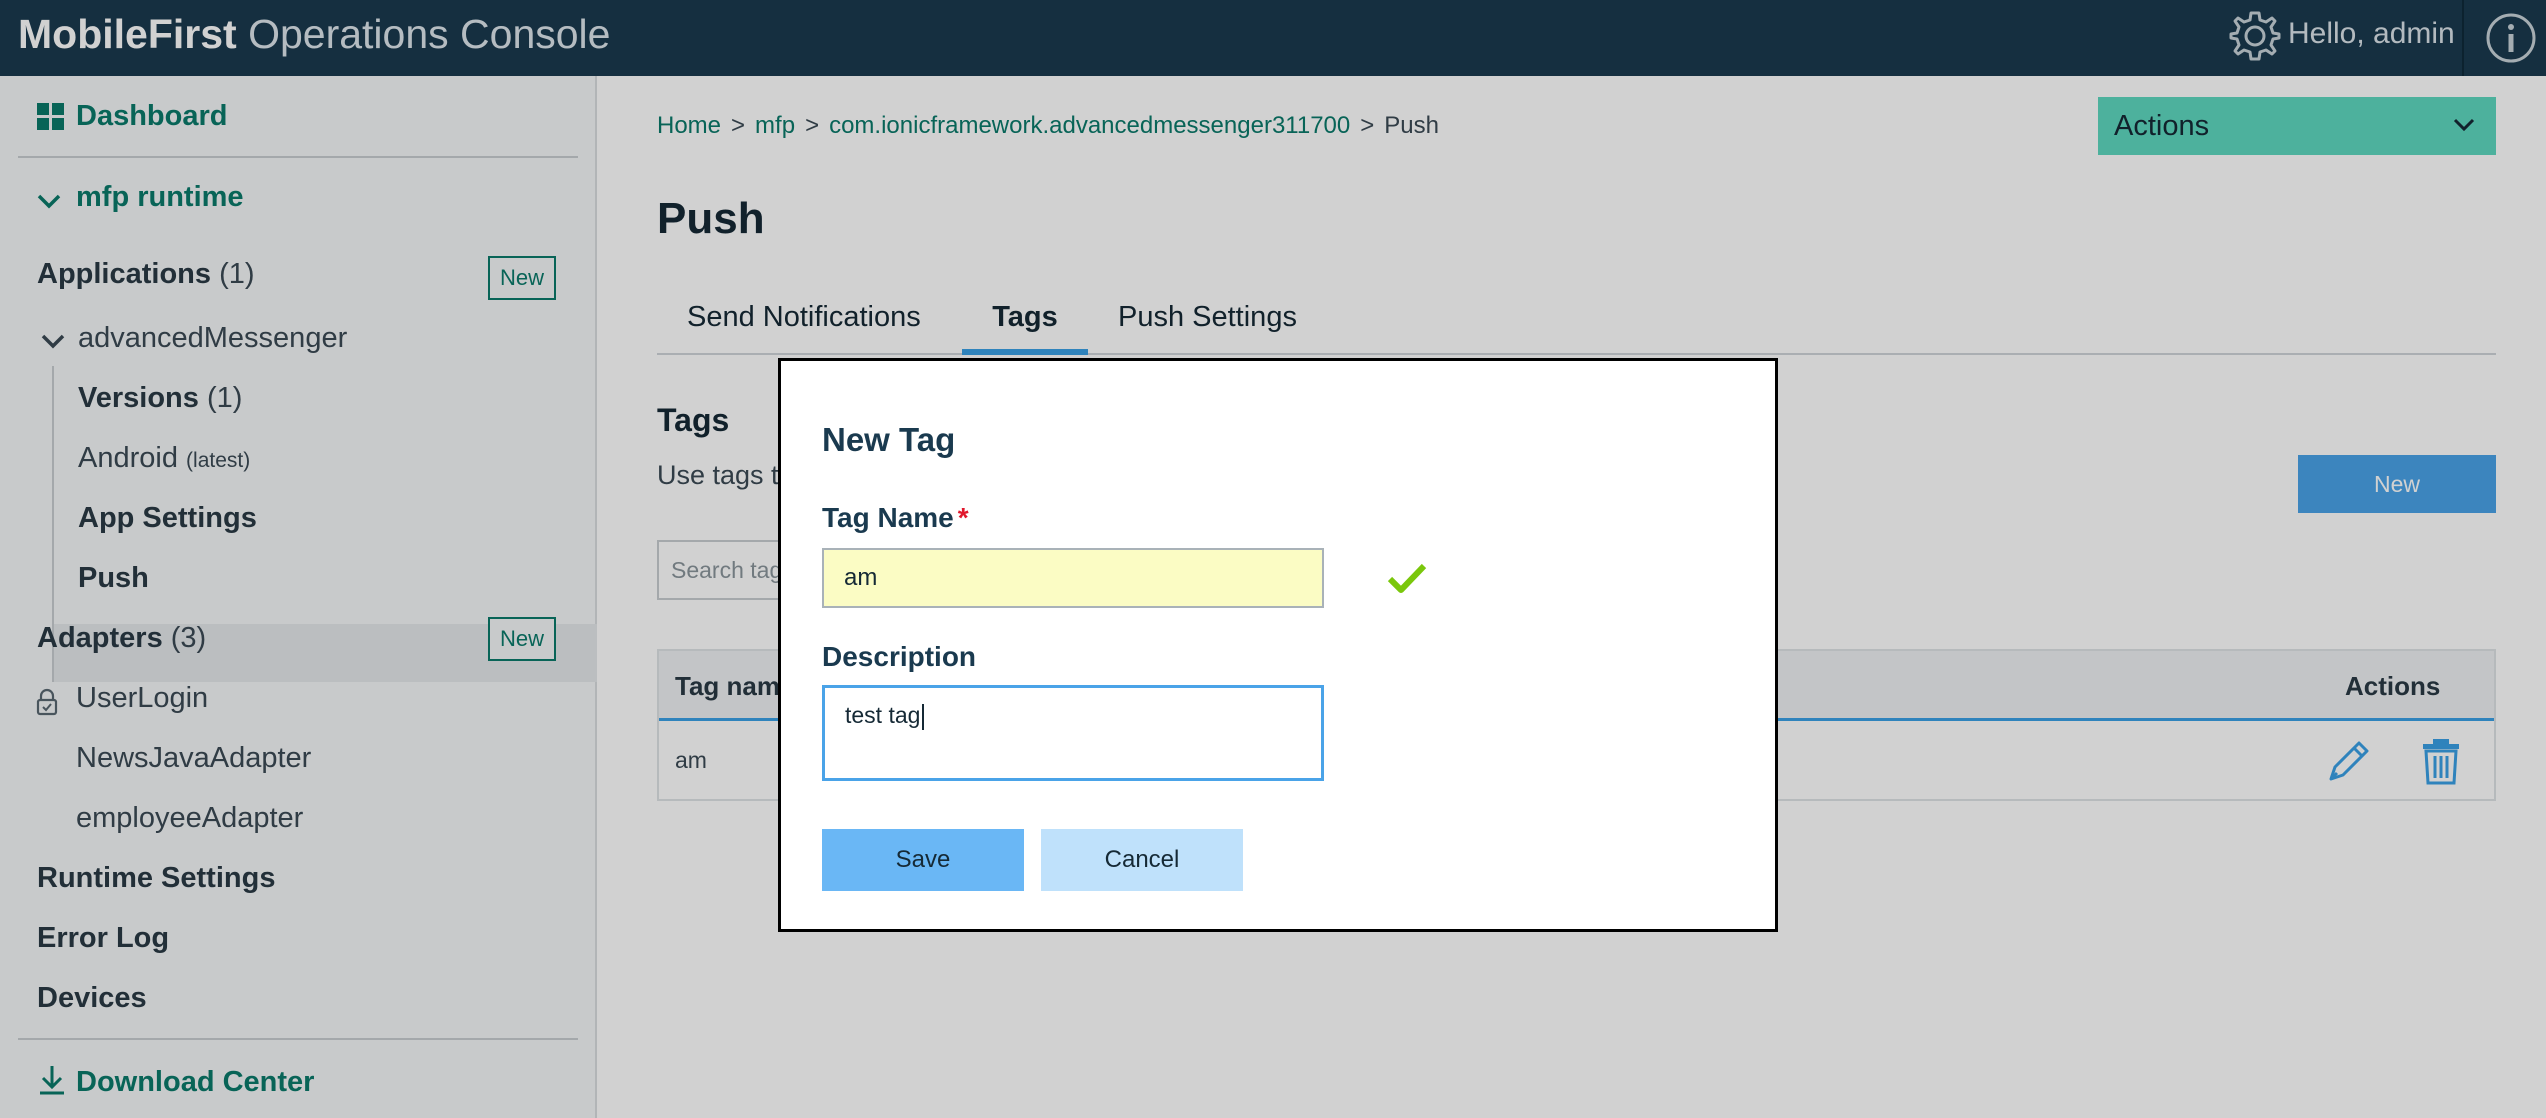 This screenshot has width=2546, height=1118. I want to click on tag-name-label: Tag Name *, so click(895, 518).